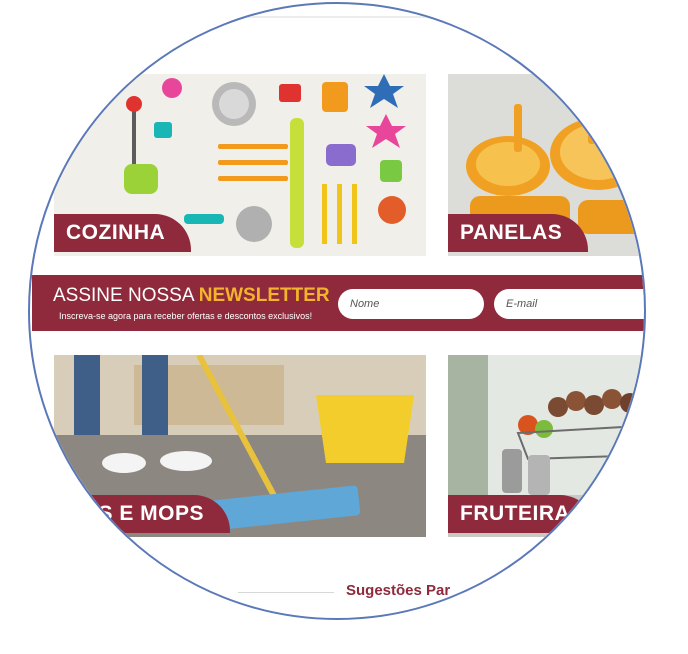 Image resolution: width=688 pixels, height=654 pixels. I want to click on newsletter-email-input, so click(569, 304).